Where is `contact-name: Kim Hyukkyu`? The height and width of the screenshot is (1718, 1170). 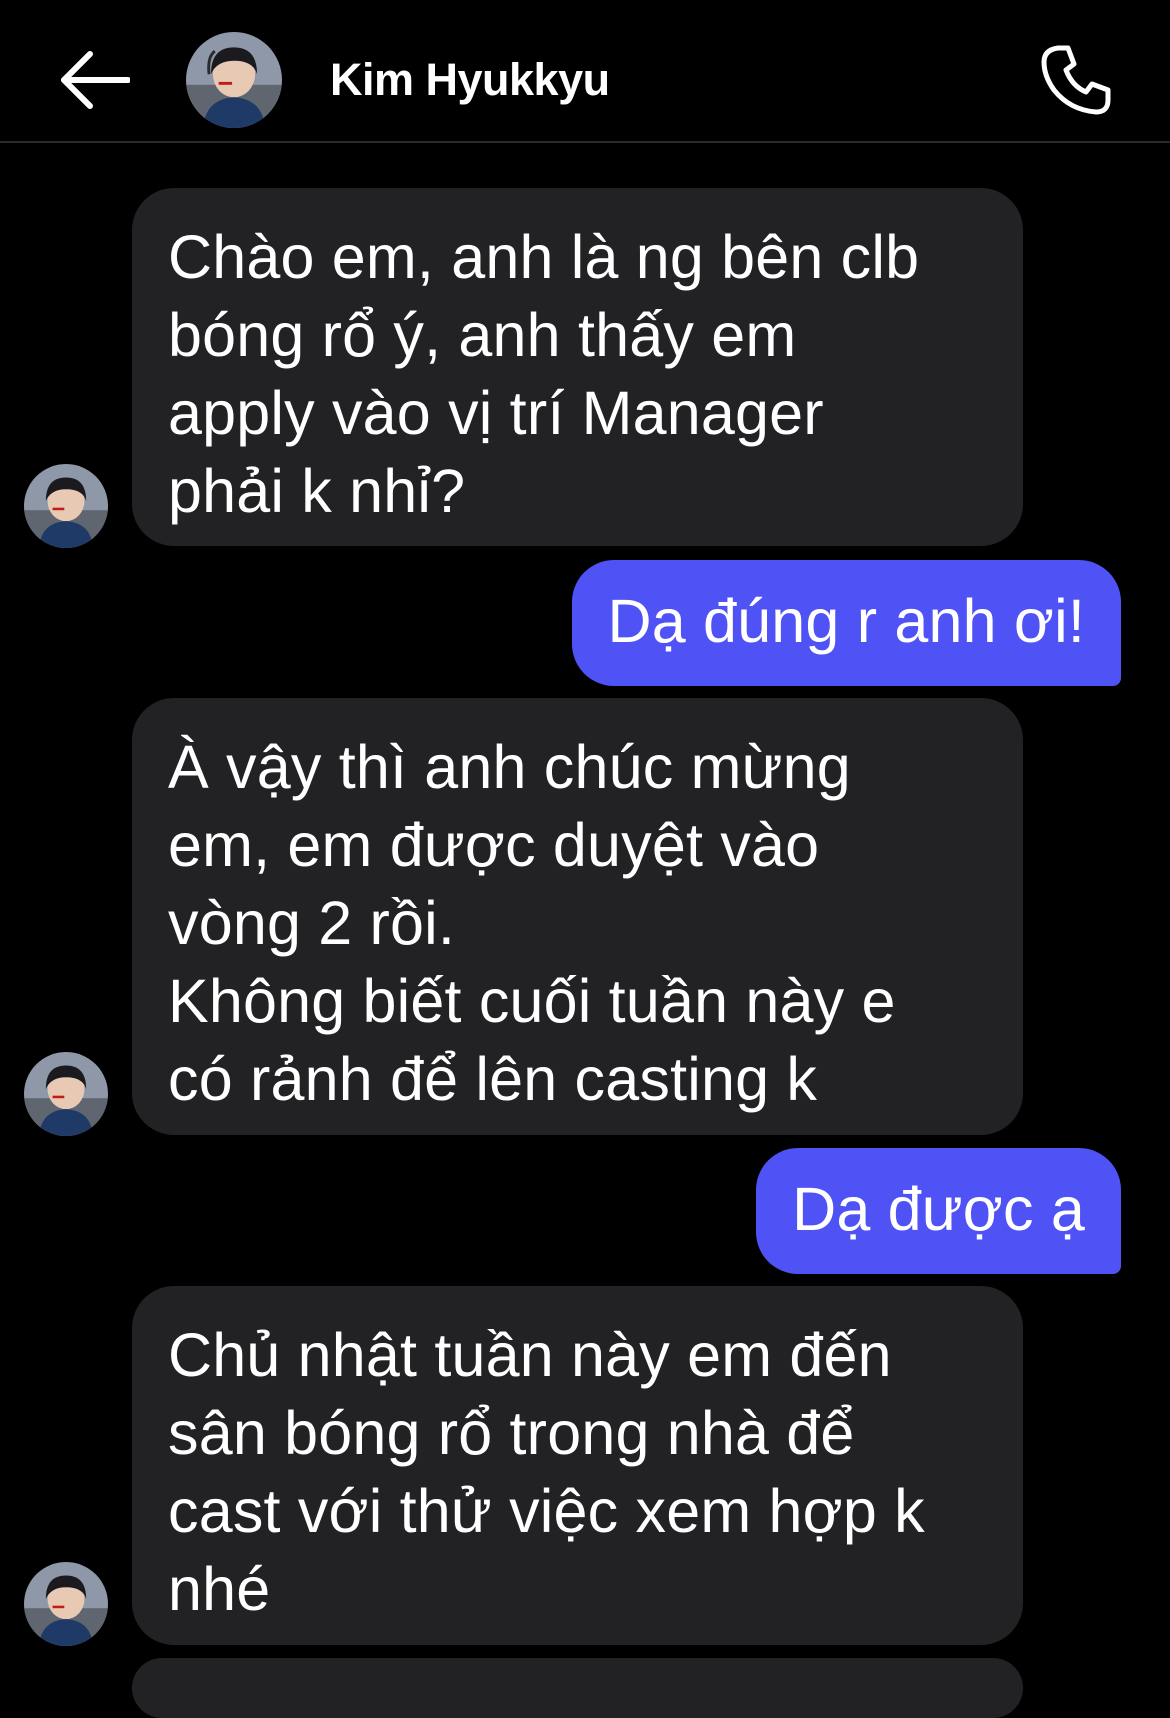
contact-name: Kim Hyukkyu is located at coordinates (470, 80).